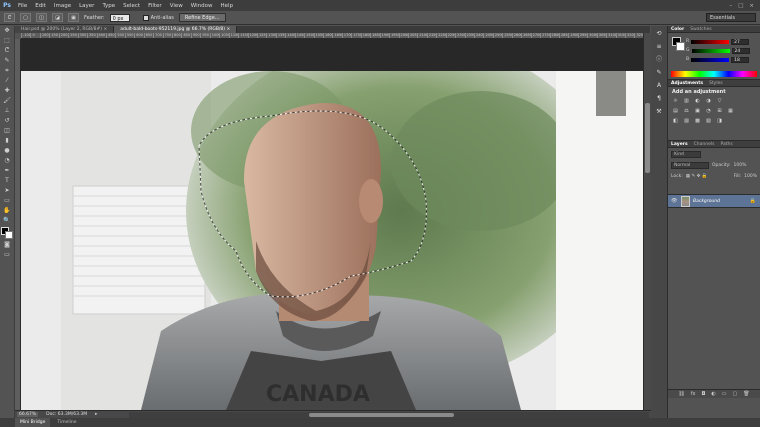  What do you see at coordinates (7, 211) in the screenshot?
I see `hand-tool-icon: ✋` at bounding box center [7, 211].